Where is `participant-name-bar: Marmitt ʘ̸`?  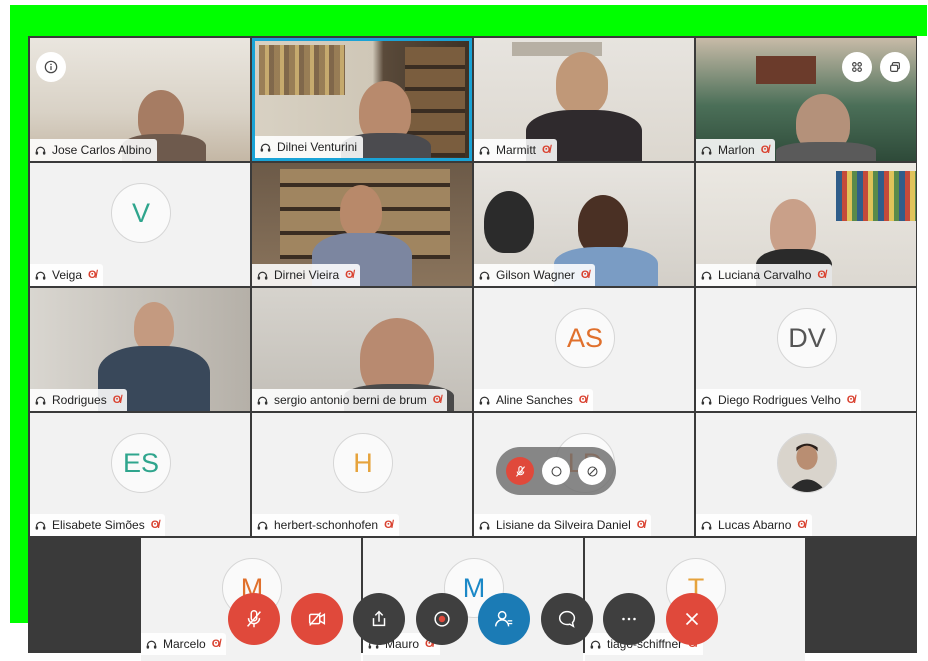 participant-name-bar: Marmitt ʘ̸ is located at coordinates (515, 150).